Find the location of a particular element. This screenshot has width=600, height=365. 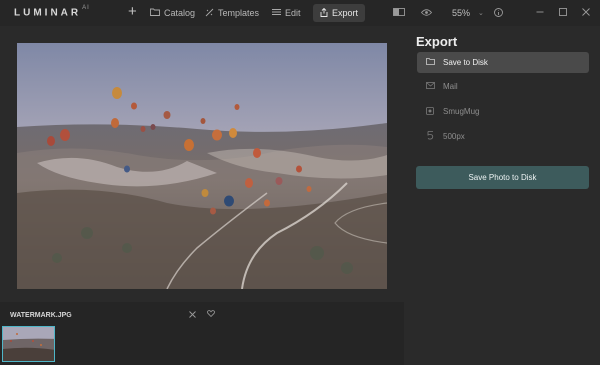

favorite-button is located at coordinates (211, 314).